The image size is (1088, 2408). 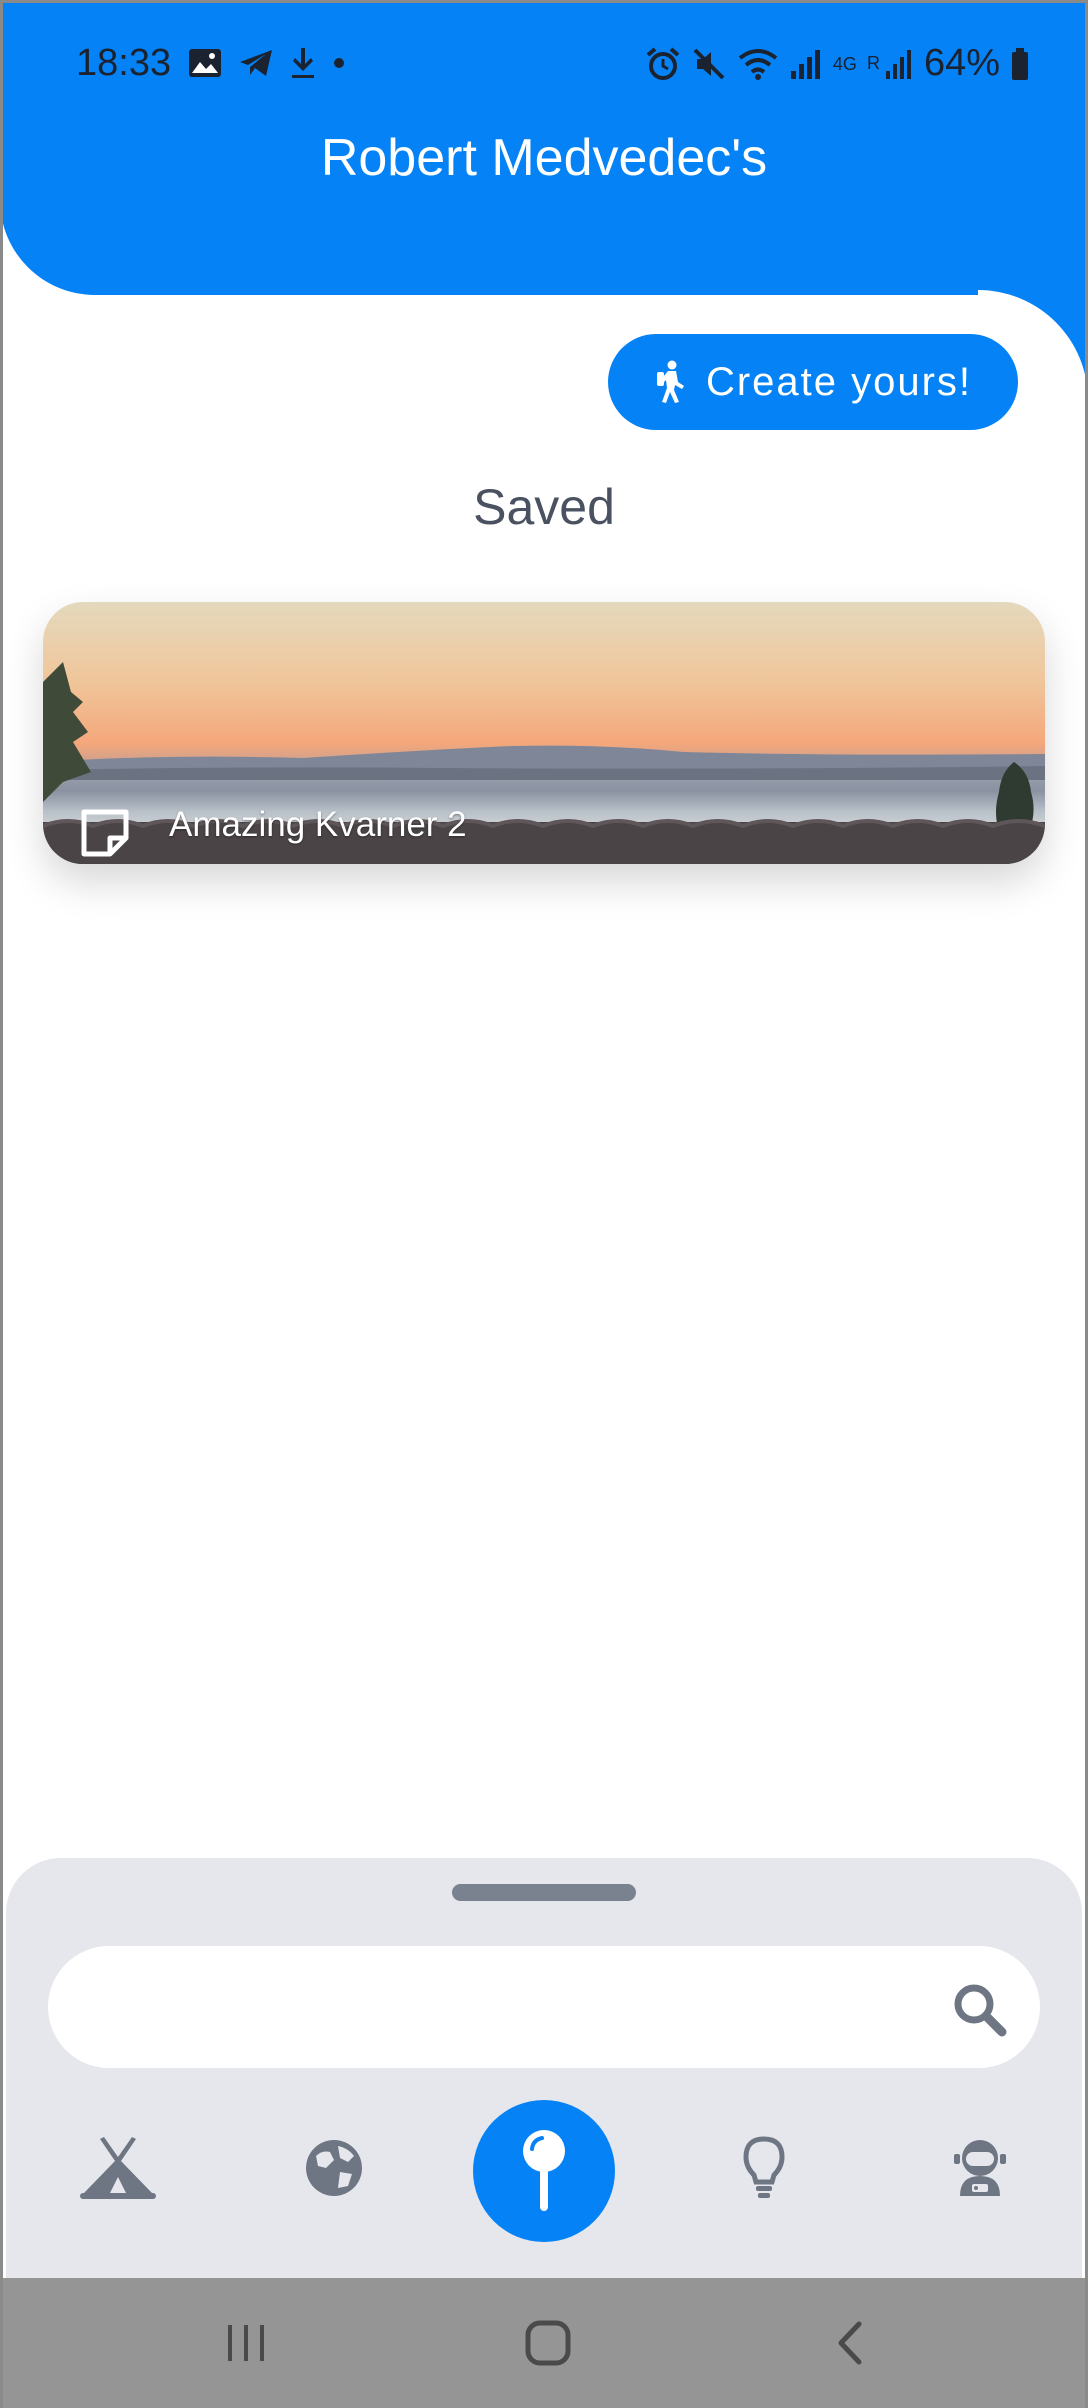 I want to click on create-yours-button: Create yours!, so click(x=813, y=382).